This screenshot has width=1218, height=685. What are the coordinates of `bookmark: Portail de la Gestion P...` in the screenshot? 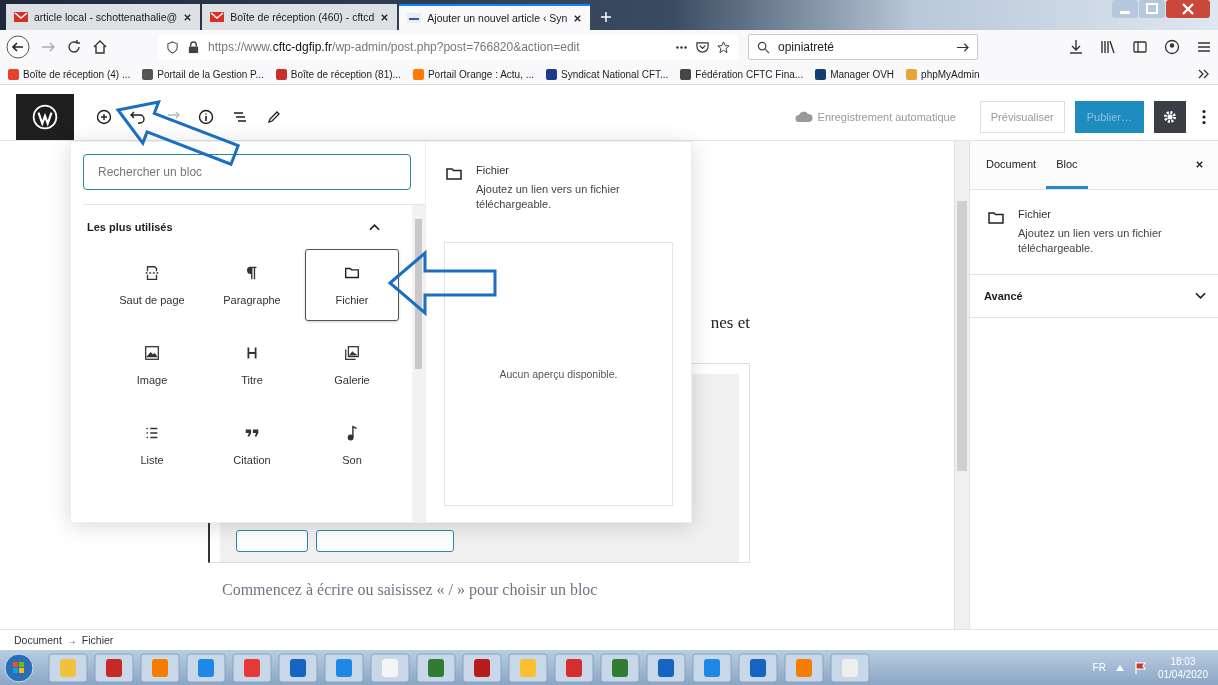 It's located at (203, 74).